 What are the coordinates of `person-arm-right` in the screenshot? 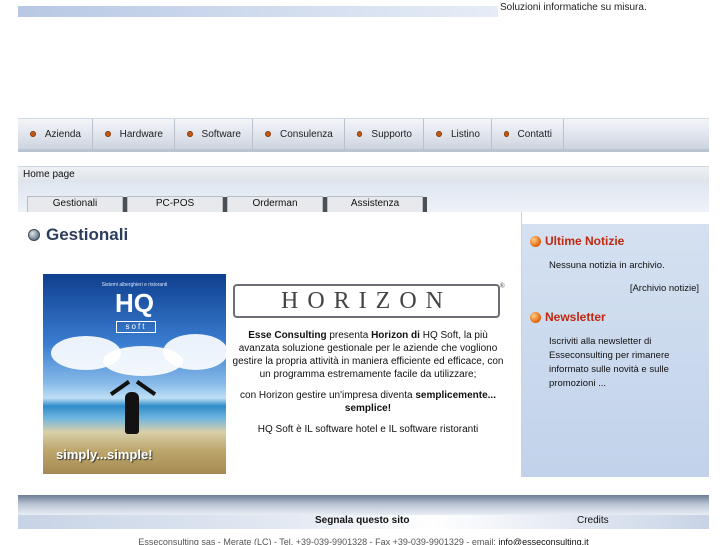 It's located at (146, 388).